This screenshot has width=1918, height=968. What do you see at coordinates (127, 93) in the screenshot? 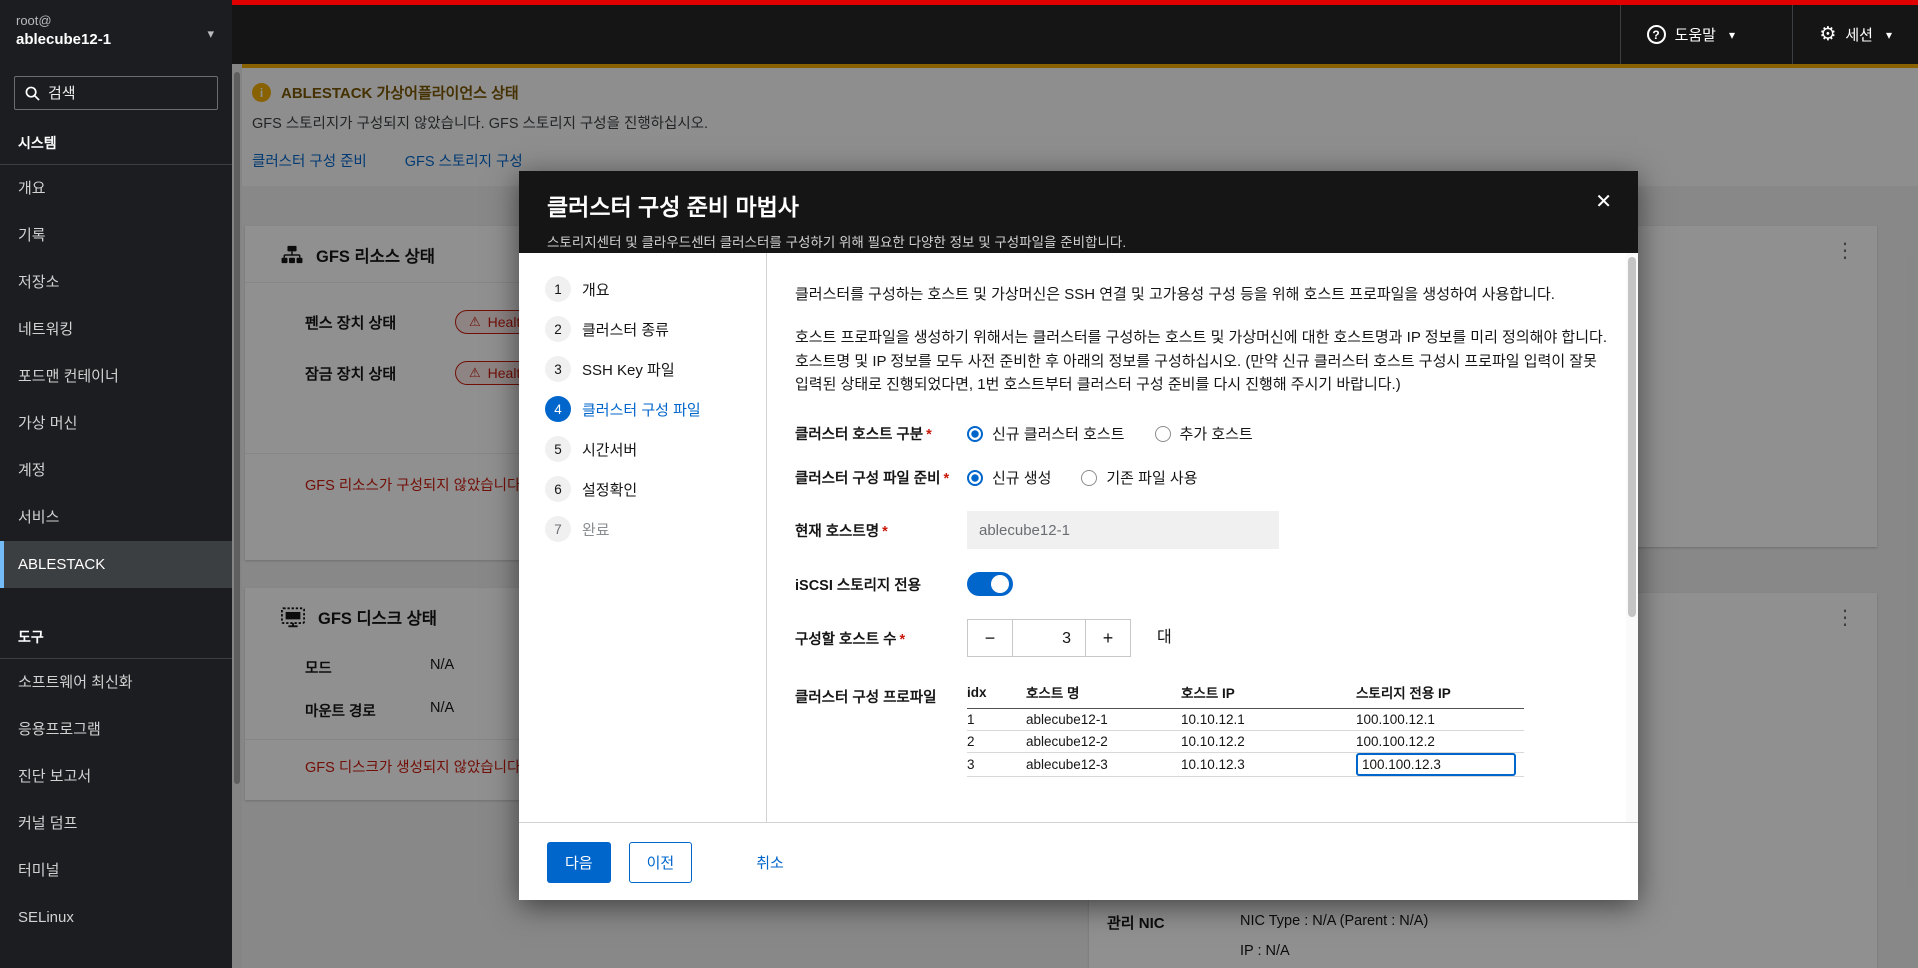
I see `search-input` at bounding box center [127, 93].